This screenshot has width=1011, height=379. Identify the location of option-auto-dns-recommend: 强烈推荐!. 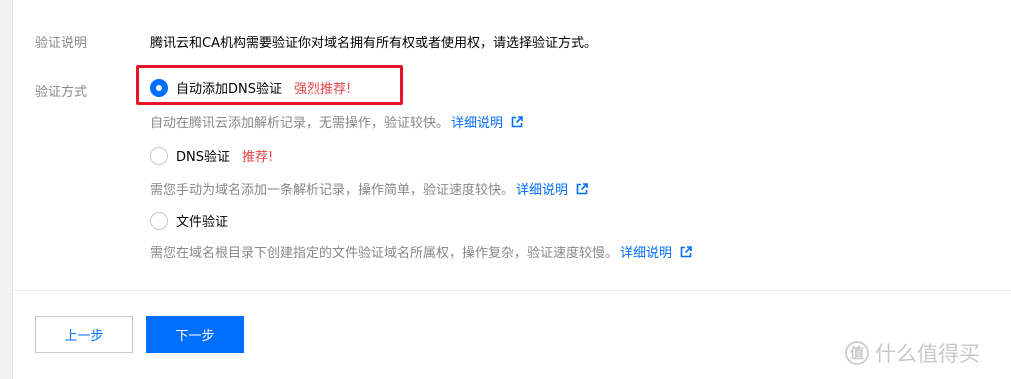
(323, 89).